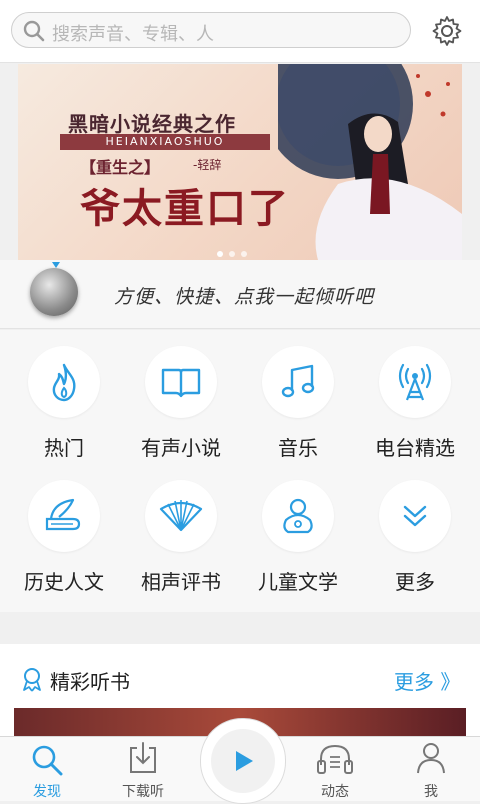 This screenshot has height=804, width=480. I want to click on category-audio-novel: 有声小说, so click(181, 403).